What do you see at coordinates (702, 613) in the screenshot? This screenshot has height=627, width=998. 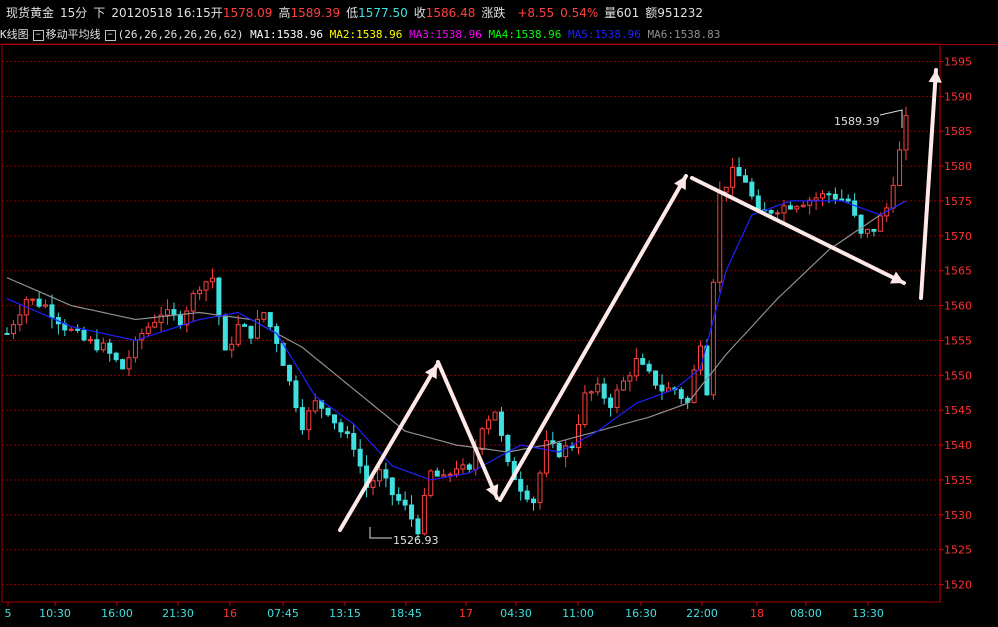 I see `x-tick-label: 22:00` at bounding box center [702, 613].